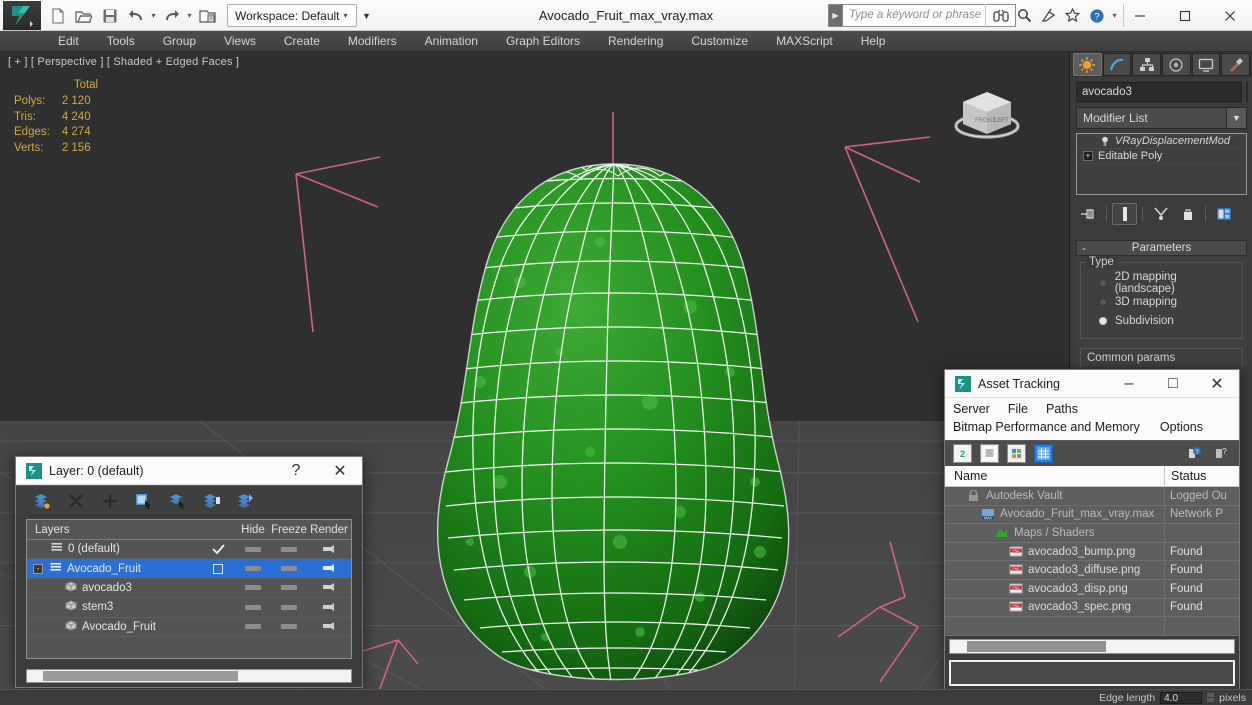  What do you see at coordinates (1088, 156) in the screenshot?
I see `expand-plus-icon: +` at bounding box center [1088, 156].